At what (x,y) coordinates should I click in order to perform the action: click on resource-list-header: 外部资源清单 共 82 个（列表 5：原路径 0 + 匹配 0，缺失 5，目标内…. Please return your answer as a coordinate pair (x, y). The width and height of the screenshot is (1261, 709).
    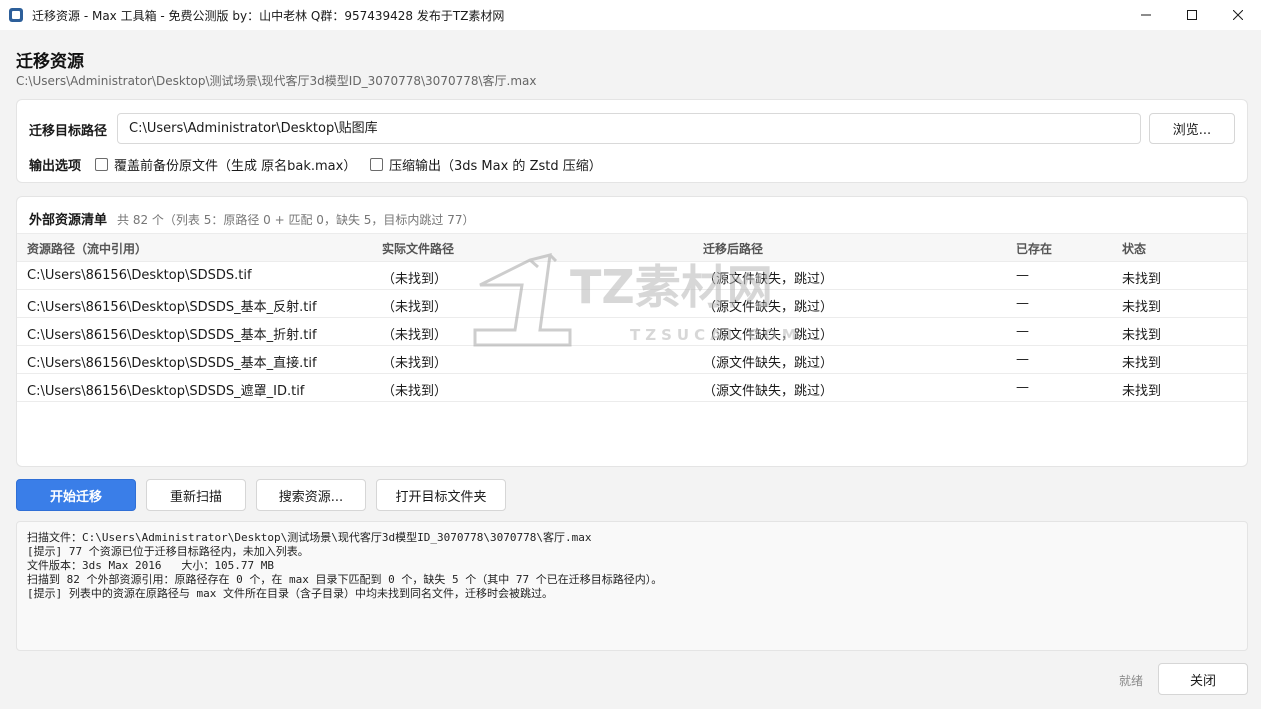
    Looking at the image, I should click on (251, 218).